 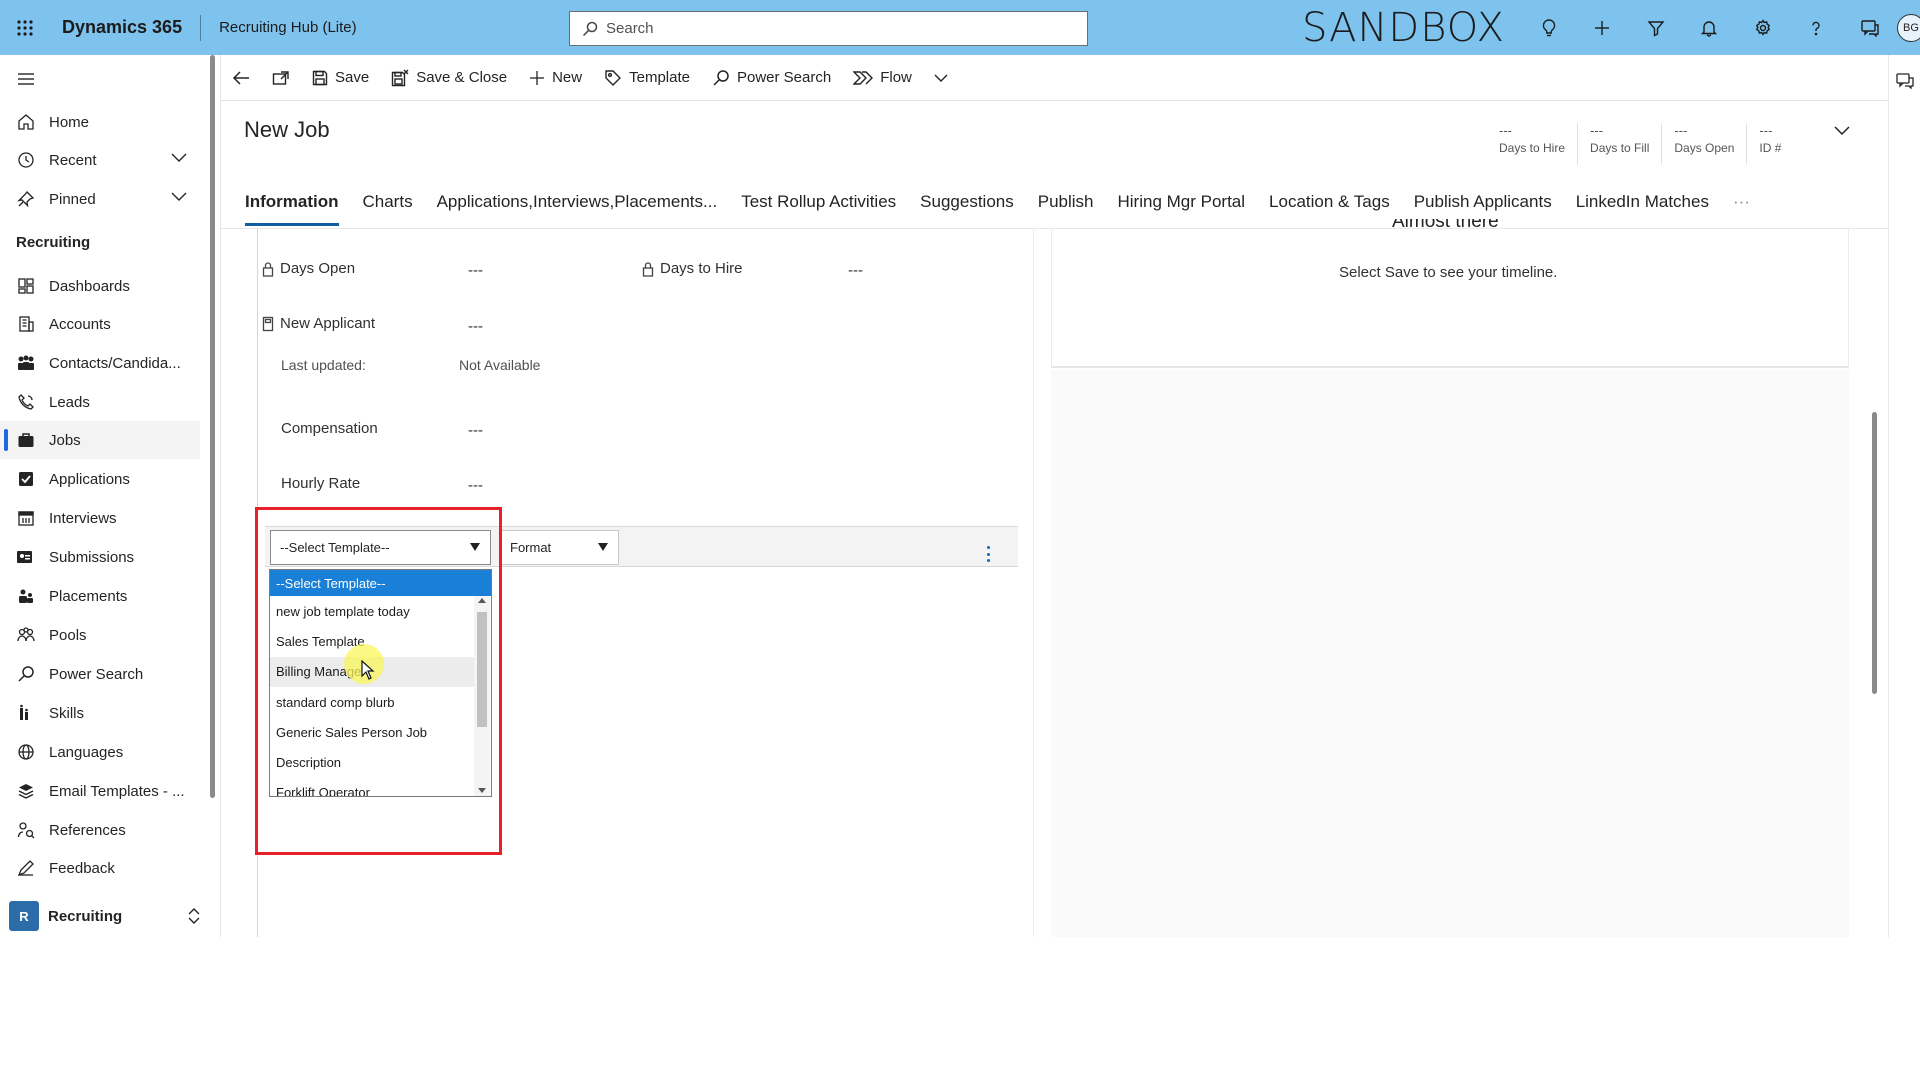 What do you see at coordinates (100, 402) in the screenshot?
I see `sidebar-item-leads: Leads` at bounding box center [100, 402].